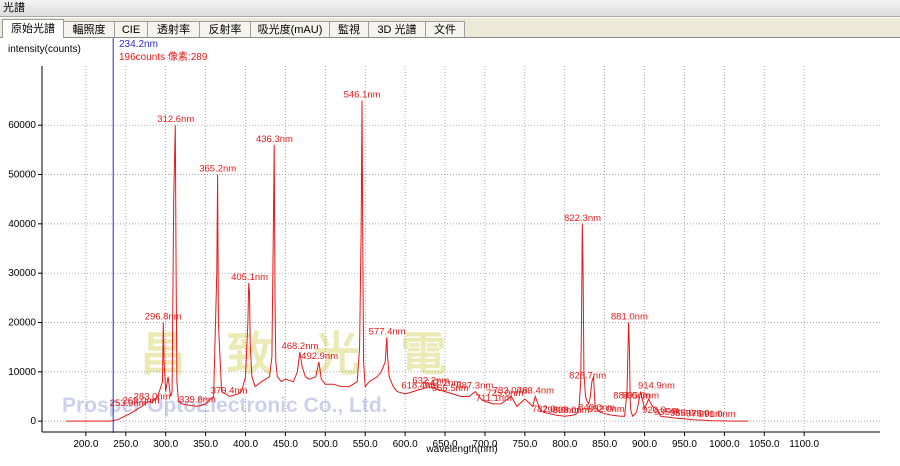 The height and width of the screenshot is (466, 900). What do you see at coordinates (249, 277) in the screenshot?
I see `peak-label: 405.1nm` at bounding box center [249, 277].